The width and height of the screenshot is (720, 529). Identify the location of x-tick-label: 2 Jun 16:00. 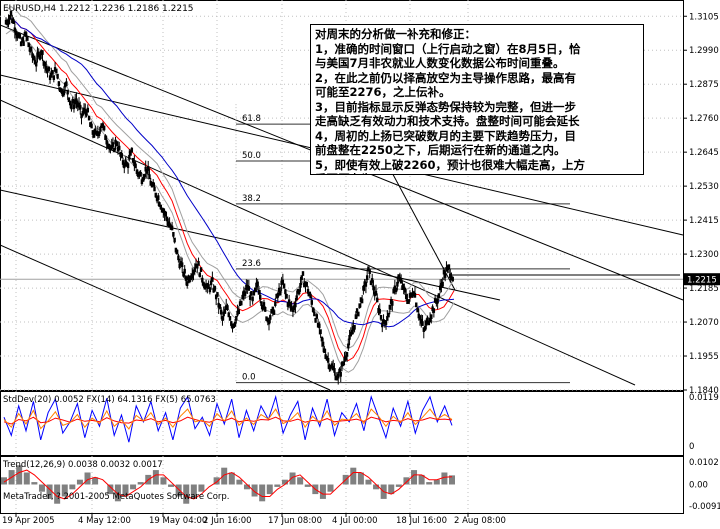
(227, 520).